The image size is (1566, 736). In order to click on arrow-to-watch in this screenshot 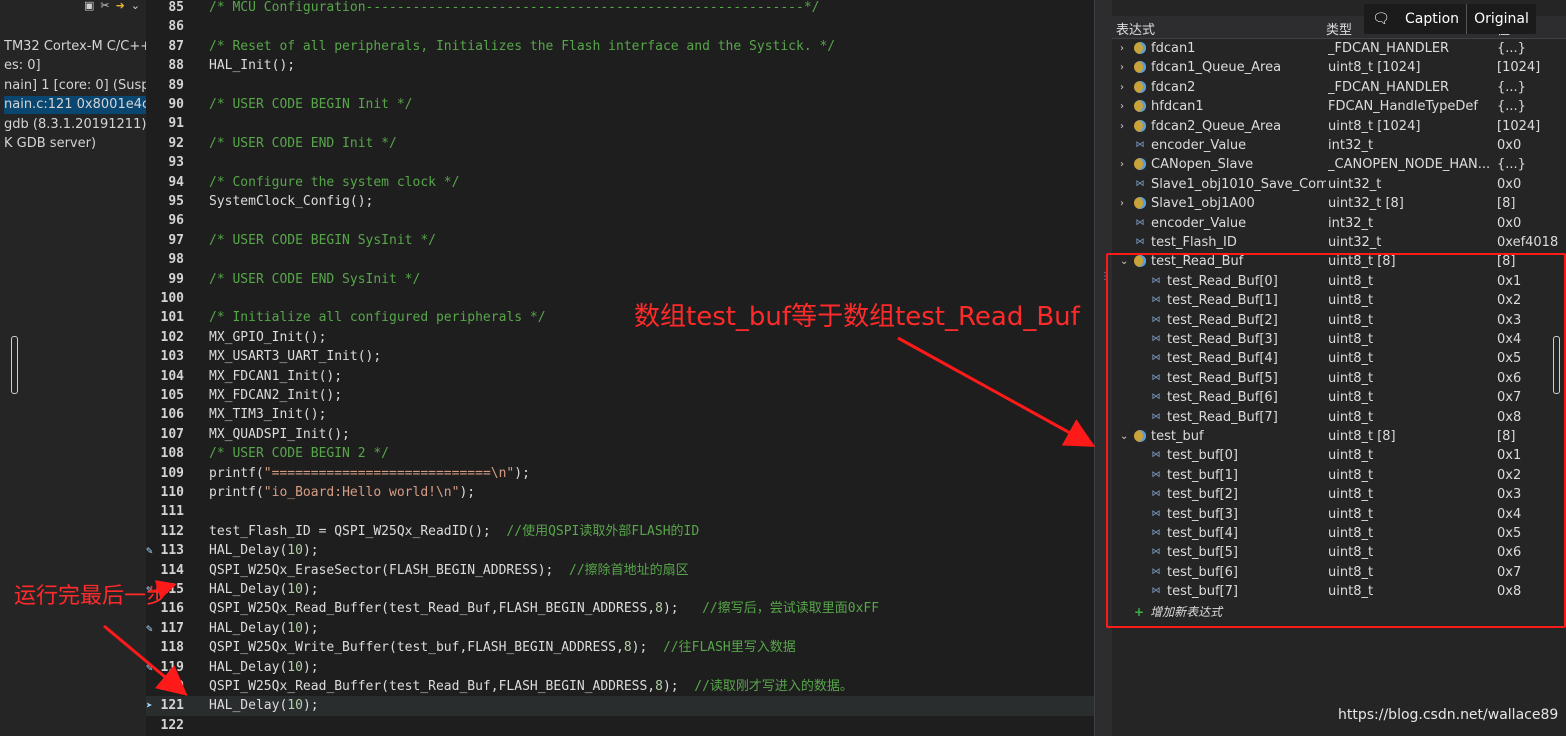, I will do `click(996, 391)`.